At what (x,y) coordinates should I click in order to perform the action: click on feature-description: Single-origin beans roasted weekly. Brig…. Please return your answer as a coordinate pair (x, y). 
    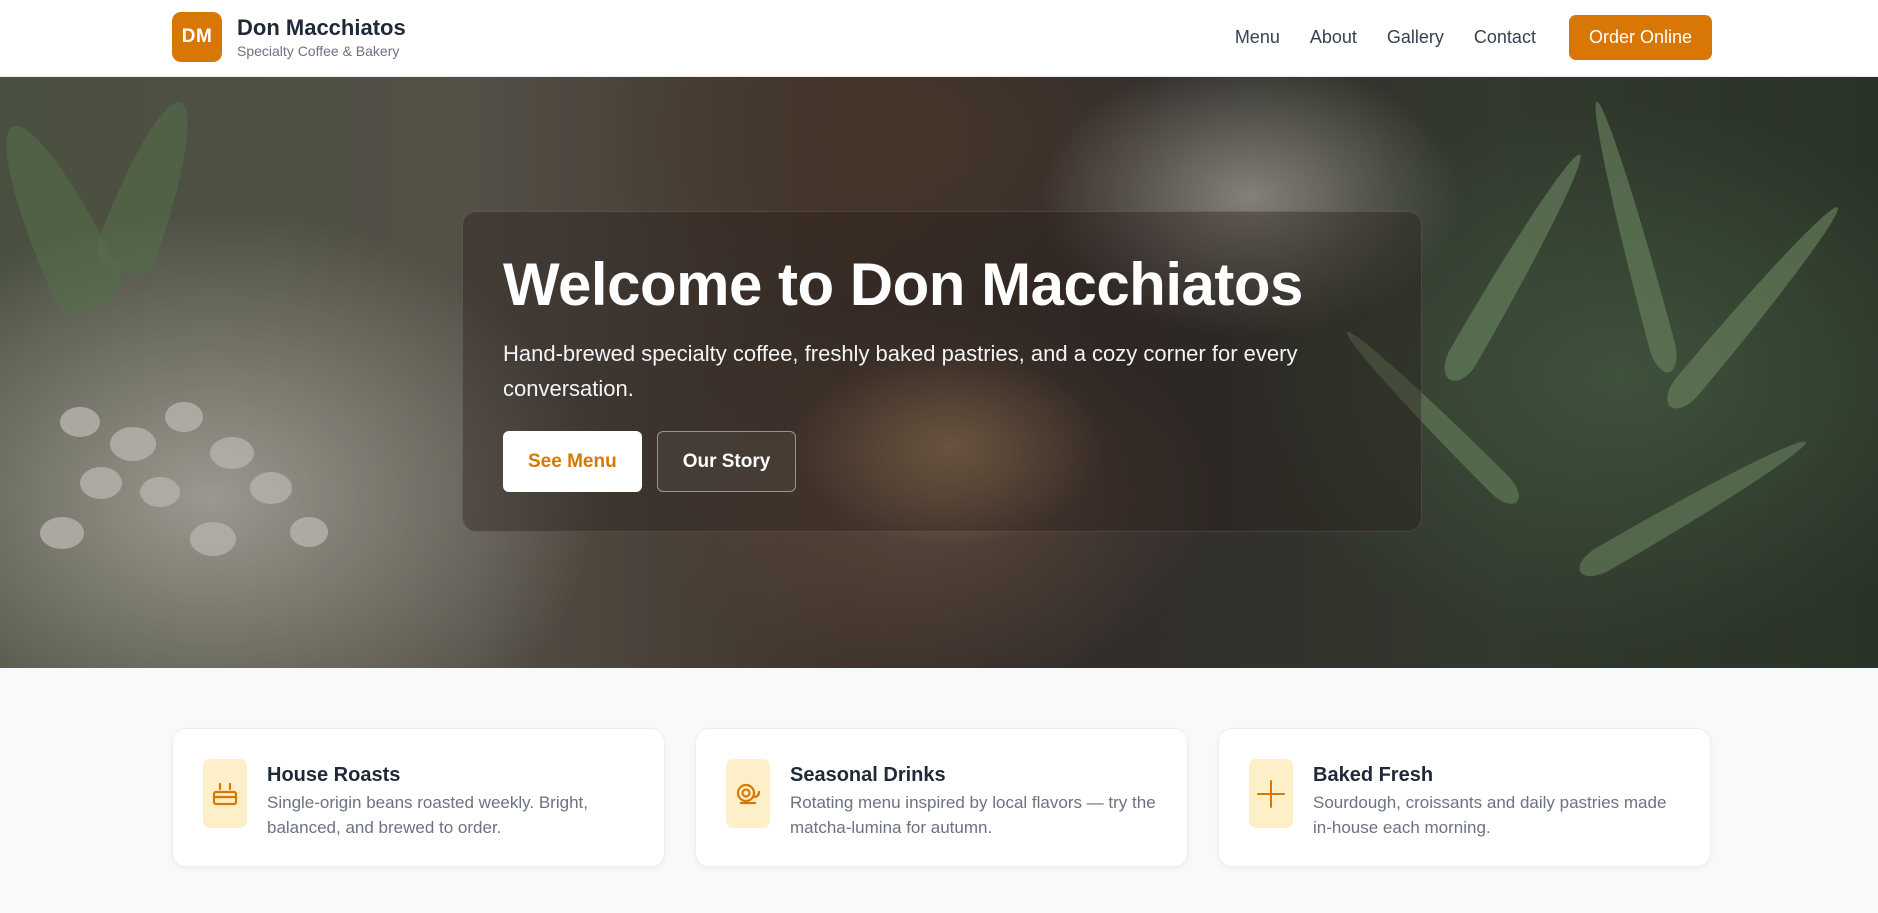
    Looking at the image, I should click on (427, 815).